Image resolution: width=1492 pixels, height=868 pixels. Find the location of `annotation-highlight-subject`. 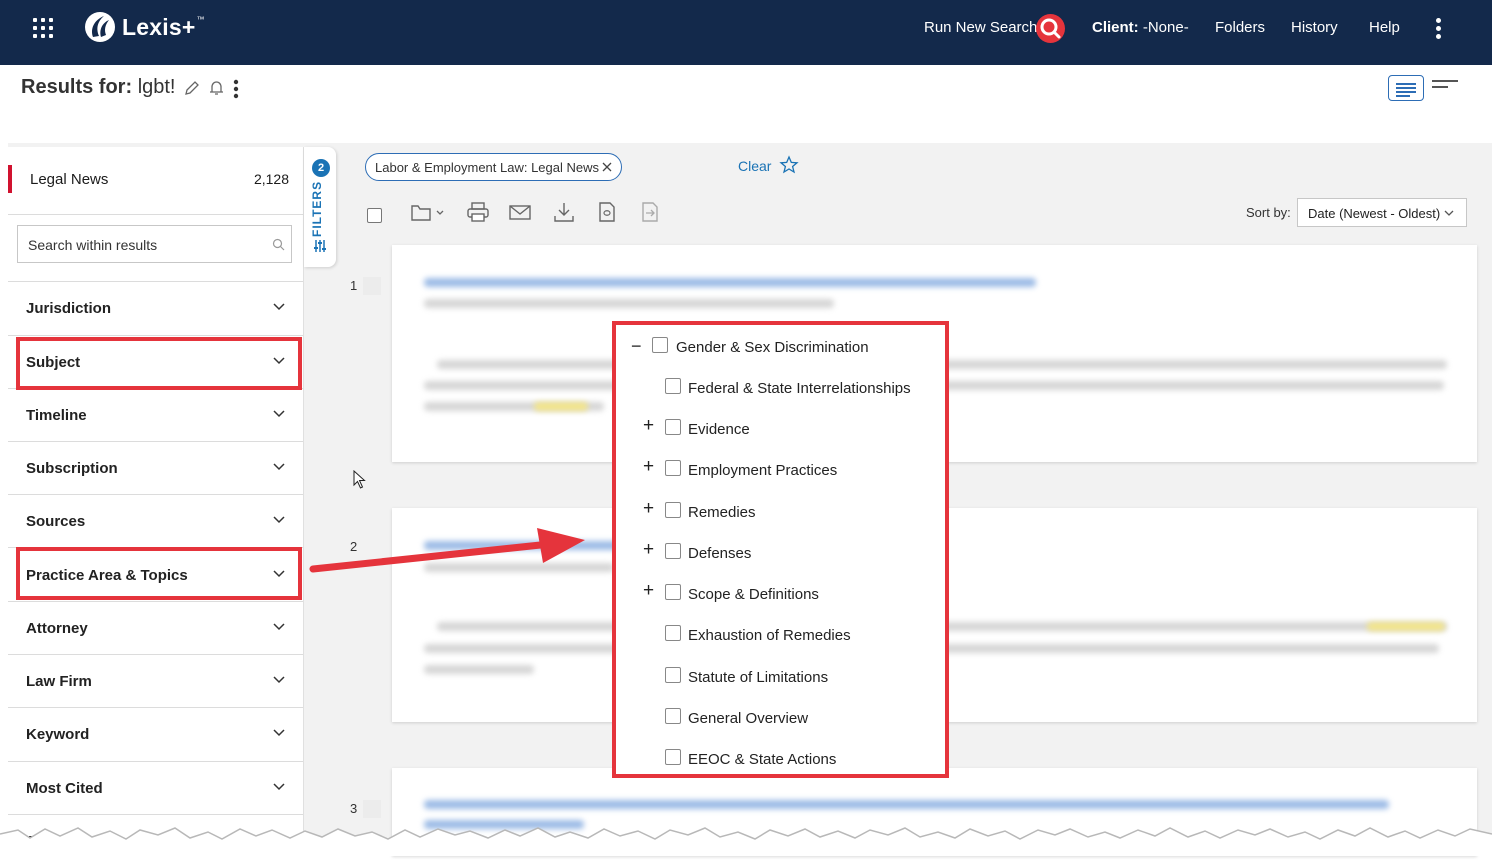

annotation-highlight-subject is located at coordinates (159, 363).